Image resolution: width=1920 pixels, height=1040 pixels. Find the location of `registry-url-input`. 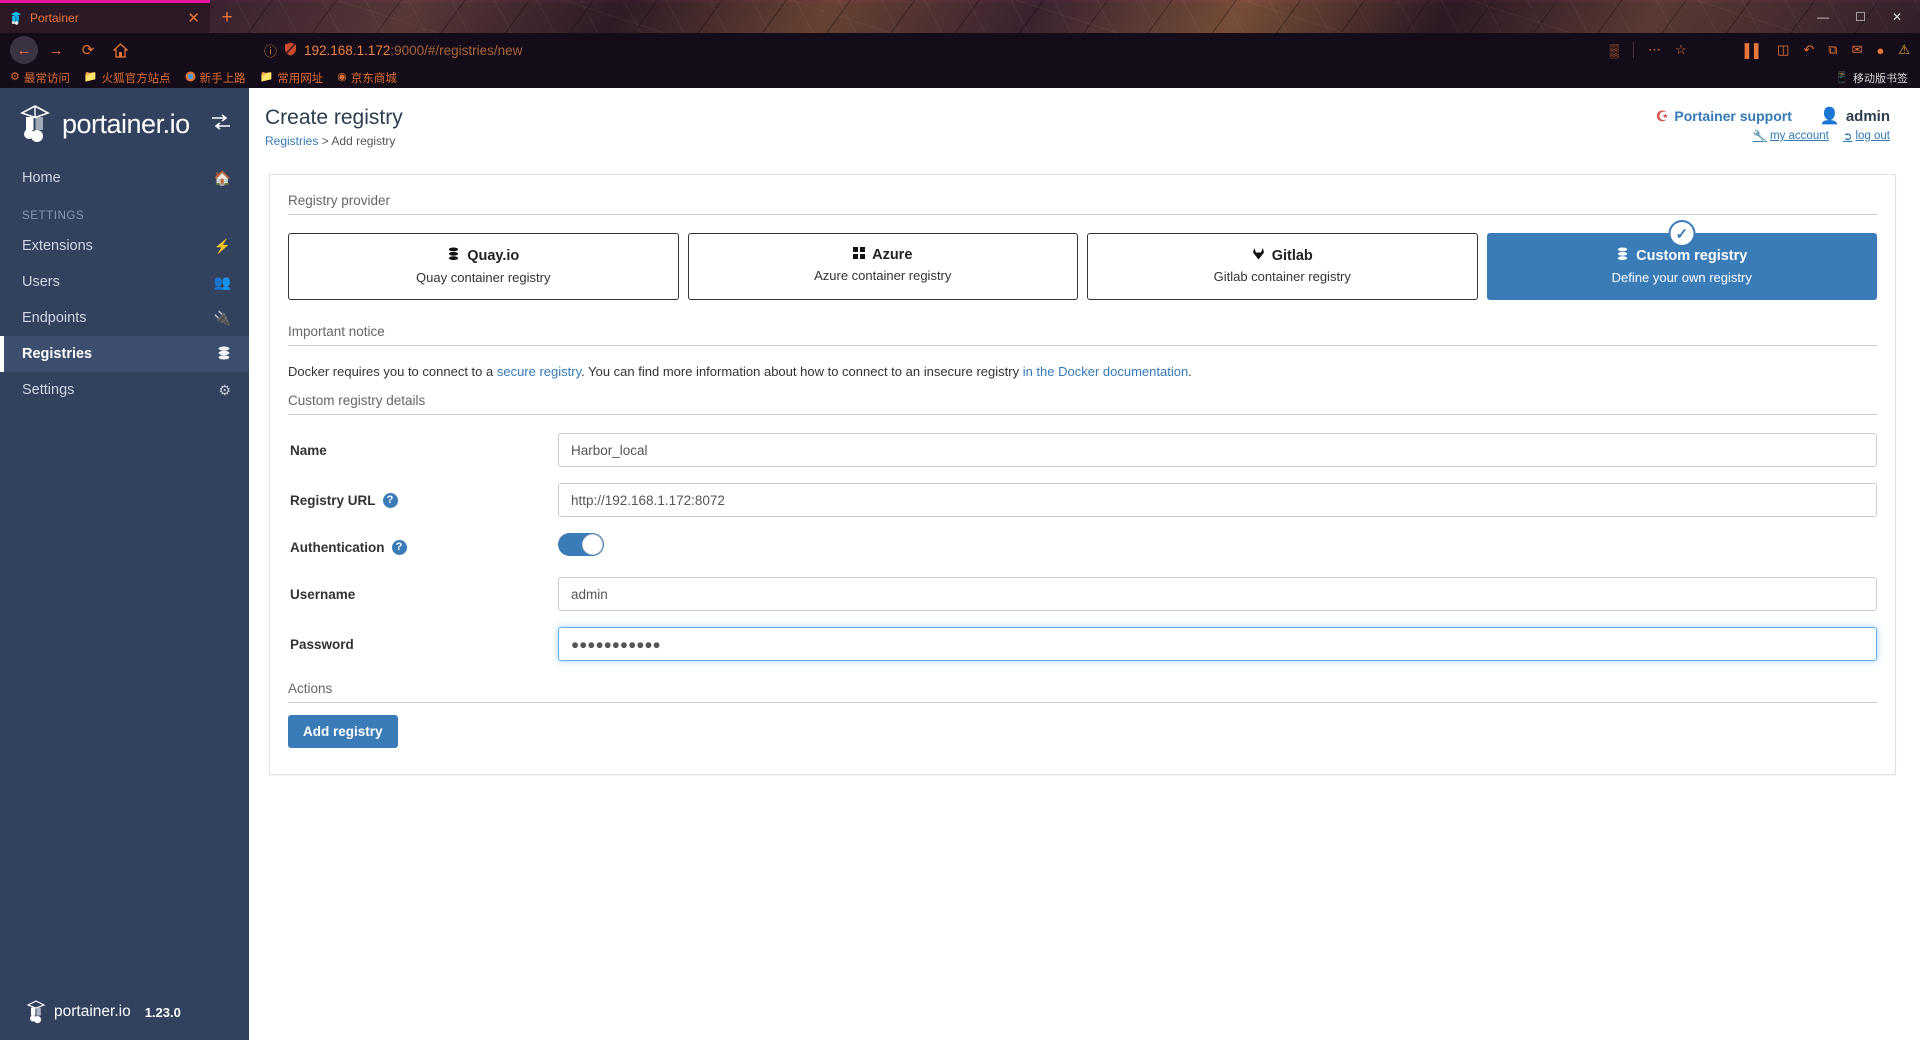

registry-url-input is located at coordinates (1217, 500).